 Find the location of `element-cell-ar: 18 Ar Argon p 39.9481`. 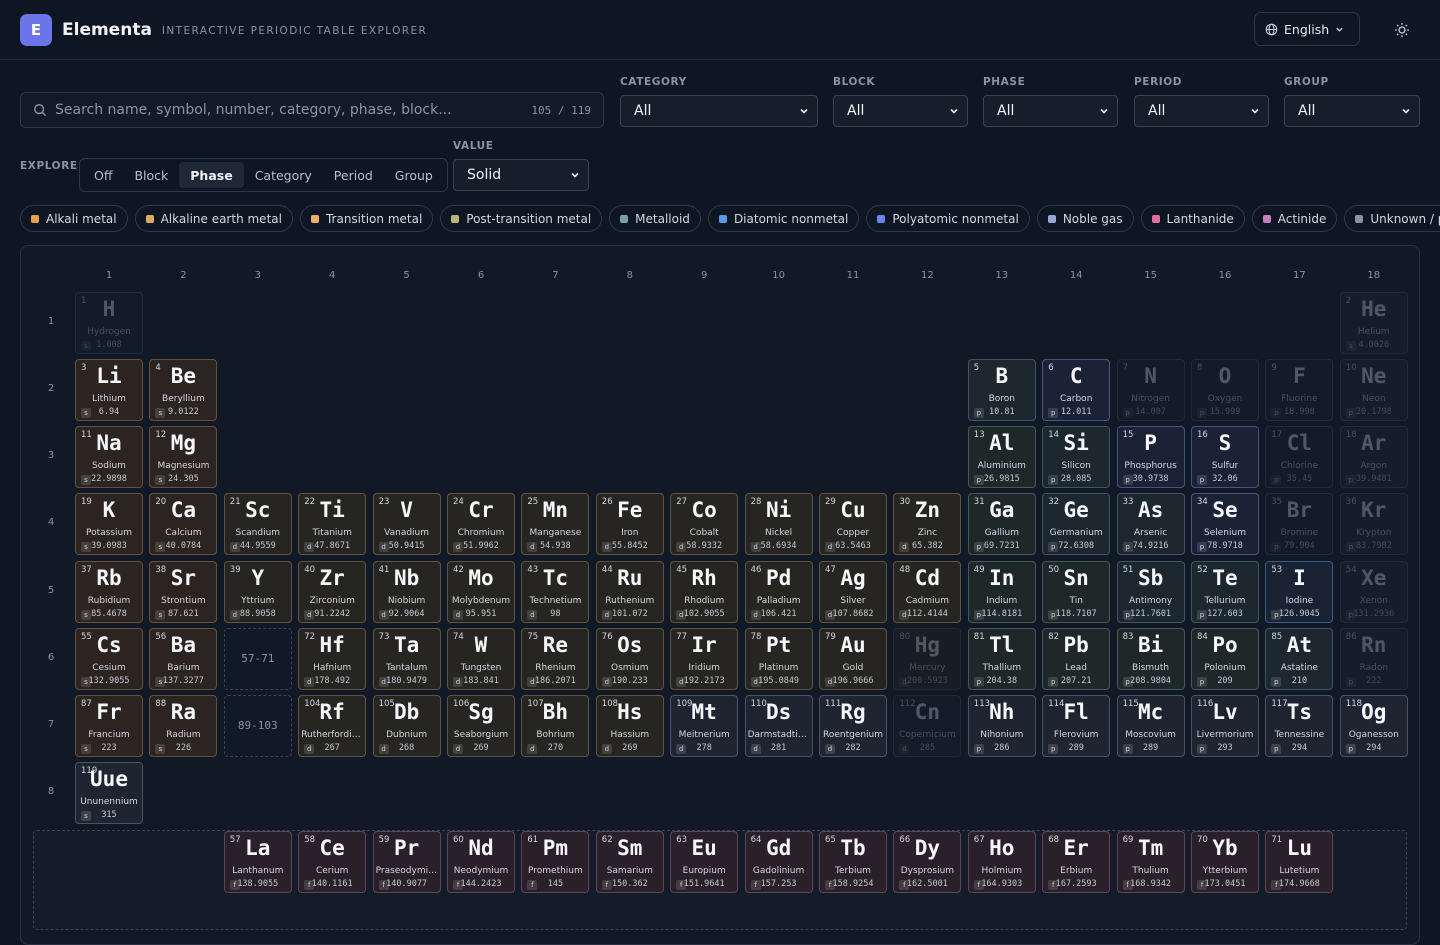

element-cell-ar: 18 Ar Argon p 39.9481 is located at coordinates (1373, 457).